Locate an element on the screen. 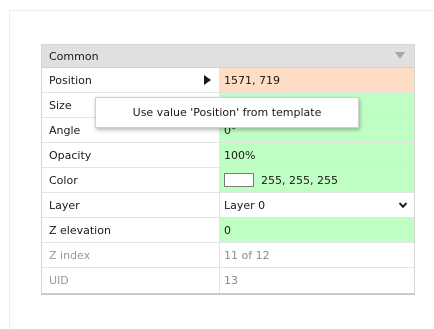 The image size is (434, 329). property-name-cell: Z index is located at coordinates (131, 255).